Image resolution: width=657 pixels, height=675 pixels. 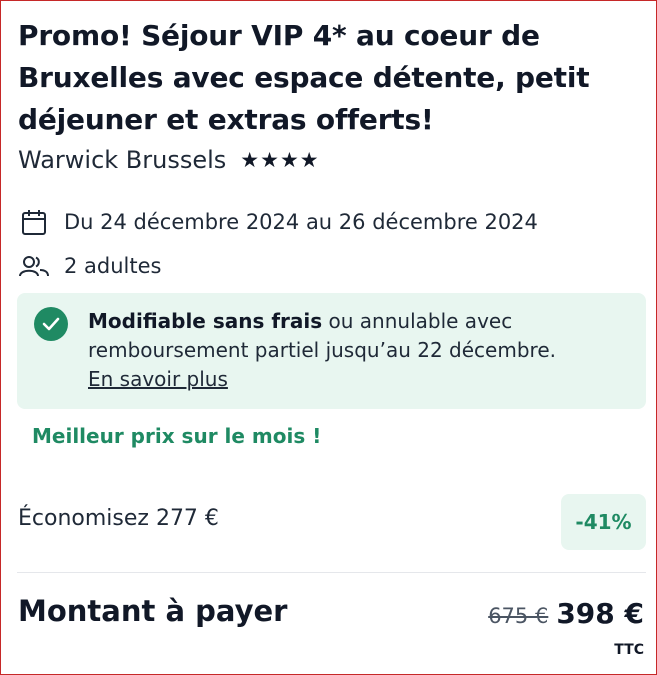 I want to click on best-price-label: Meilleur prix sur le mois !, so click(x=177, y=436).